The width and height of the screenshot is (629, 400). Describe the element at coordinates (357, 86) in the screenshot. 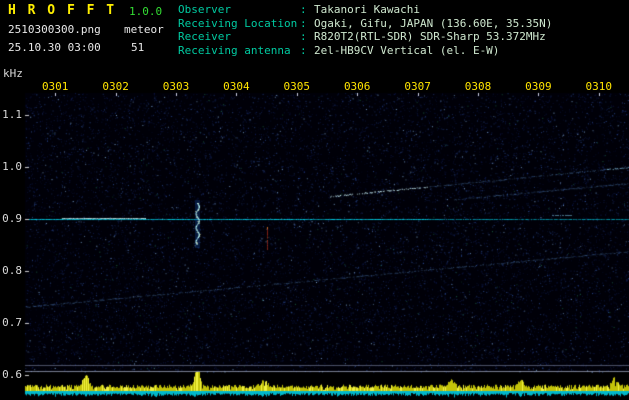

I see `x-tick-label: 0306` at that location.